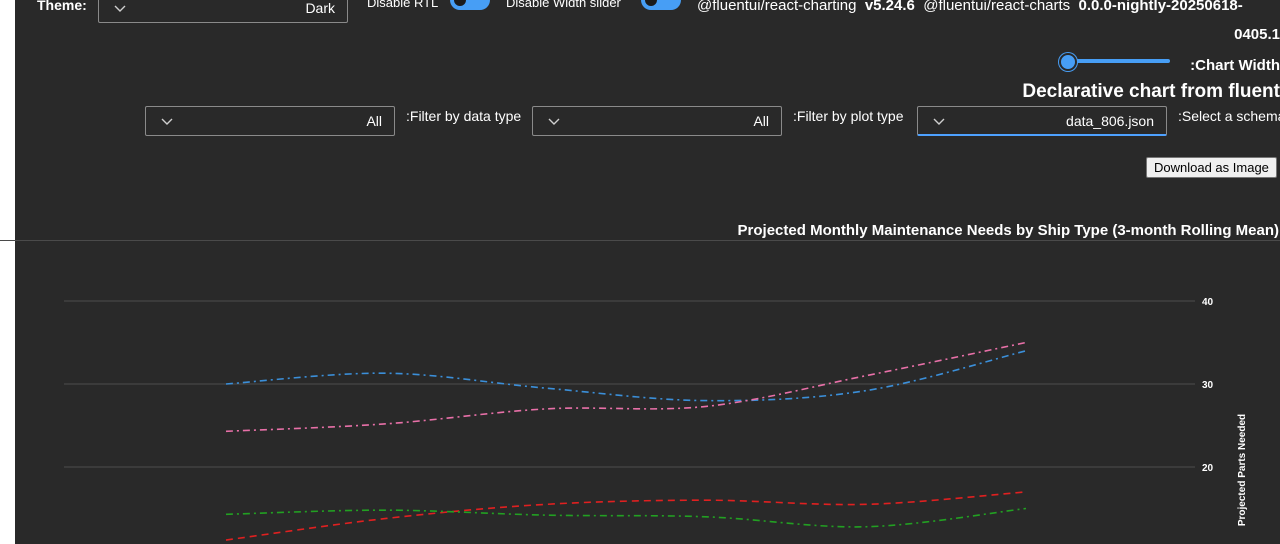  What do you see at coordinates (1242, 470) in the screenshot?
I see `y-axis-label: Projected Parts Needed` at bounding box center [1242, 470].